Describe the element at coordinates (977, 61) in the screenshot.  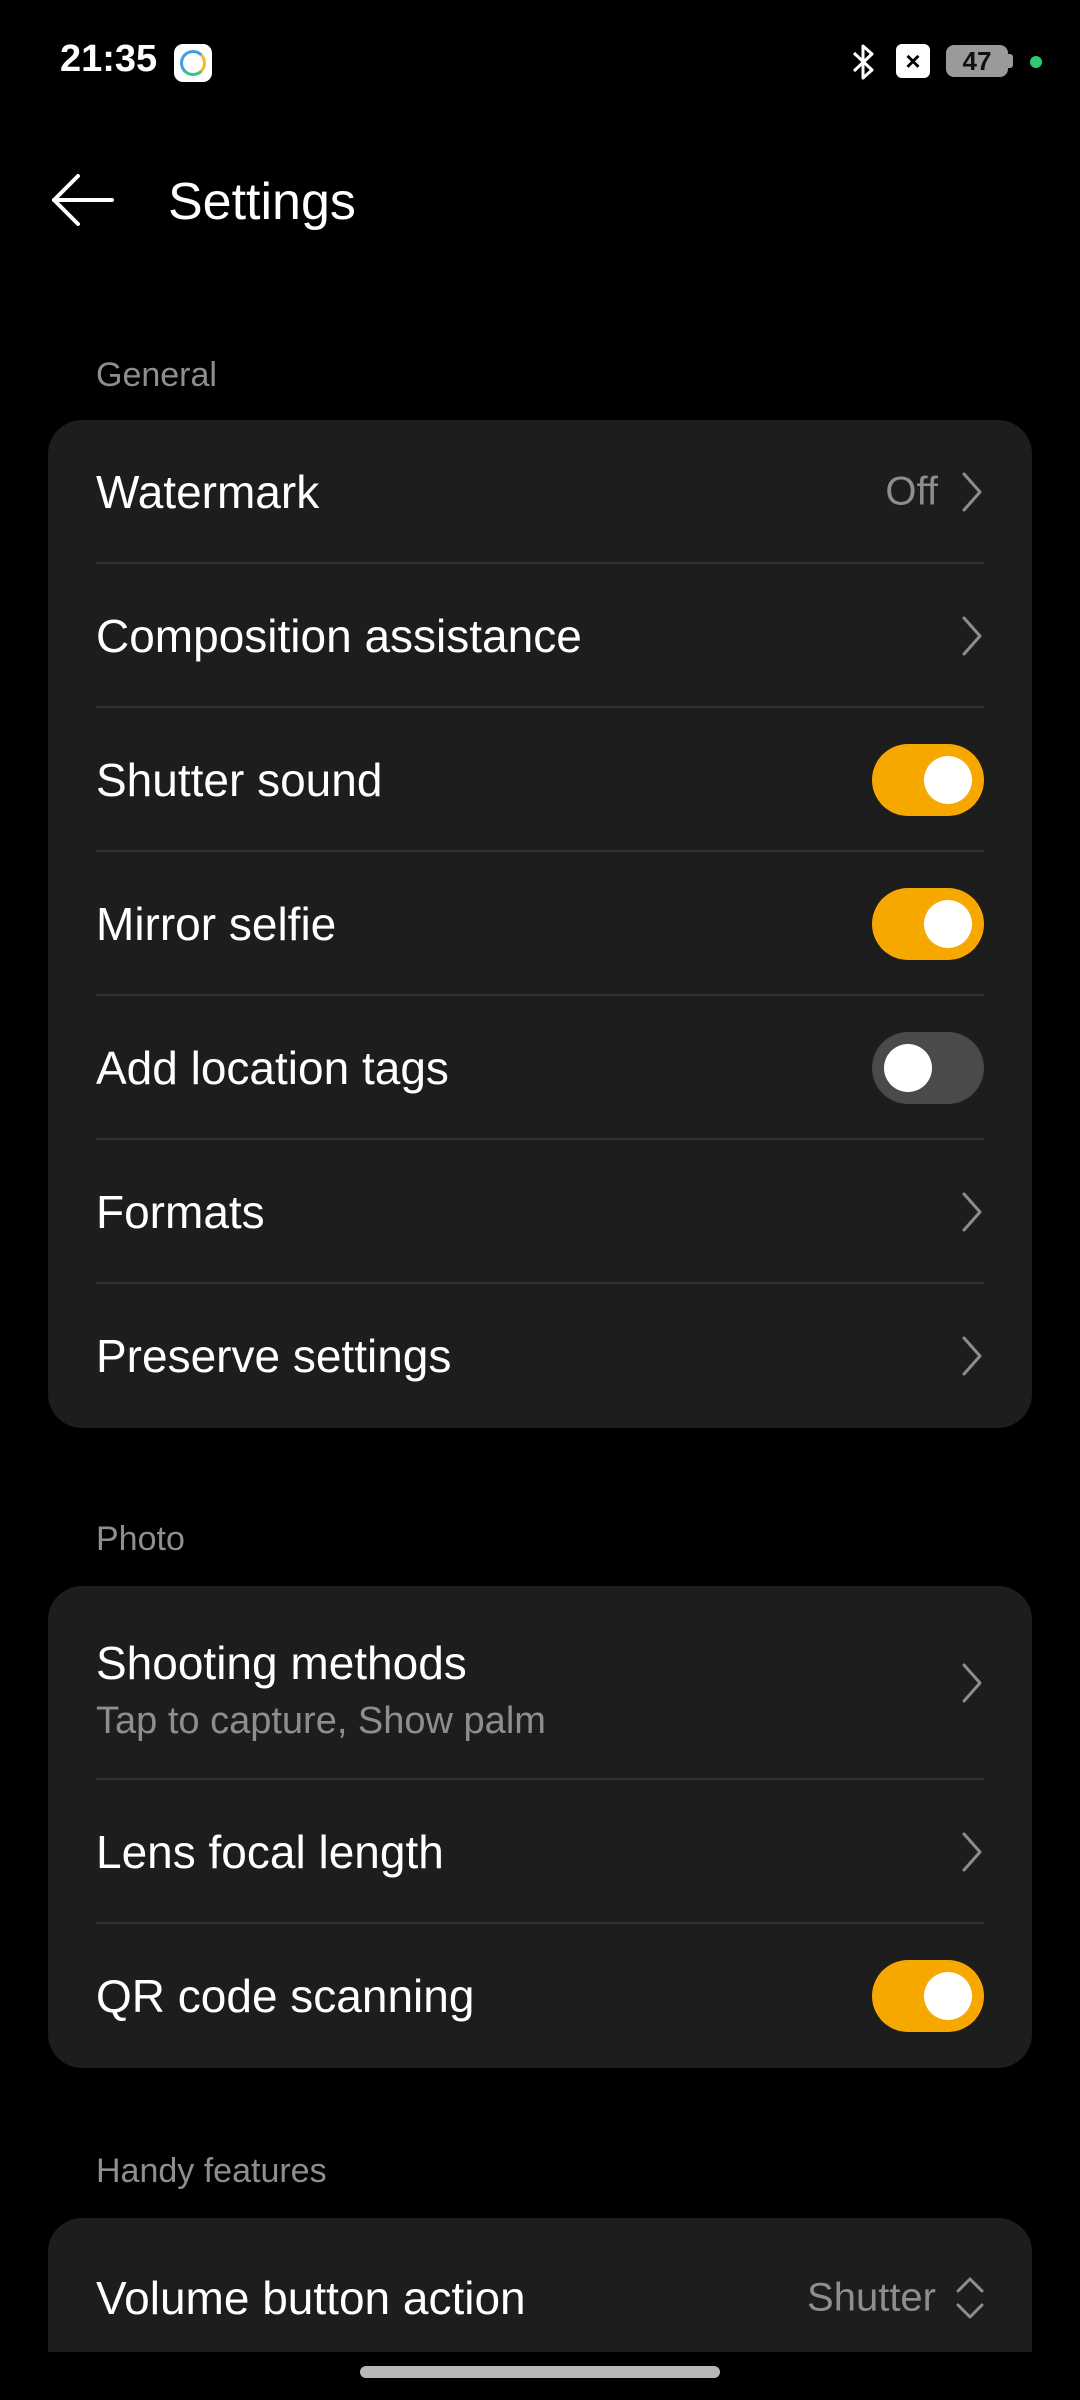
I see `battery-icon: 47` at that location.